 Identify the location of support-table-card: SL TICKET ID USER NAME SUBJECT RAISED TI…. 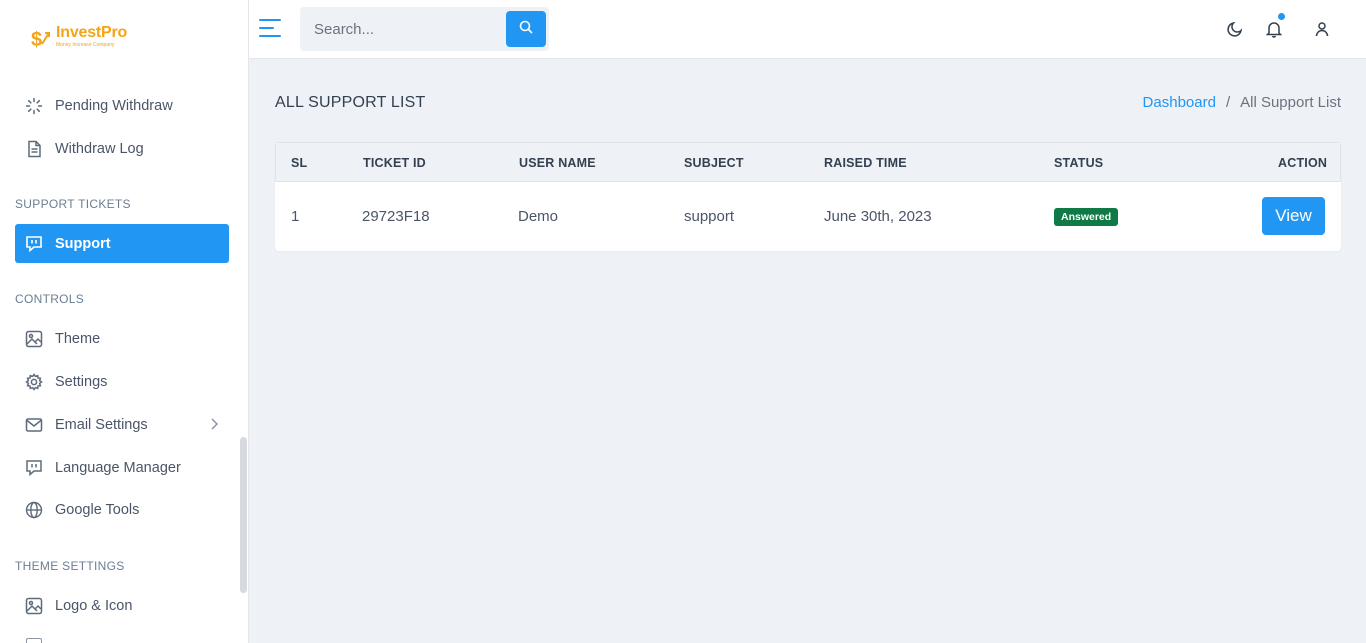
(808, 196).